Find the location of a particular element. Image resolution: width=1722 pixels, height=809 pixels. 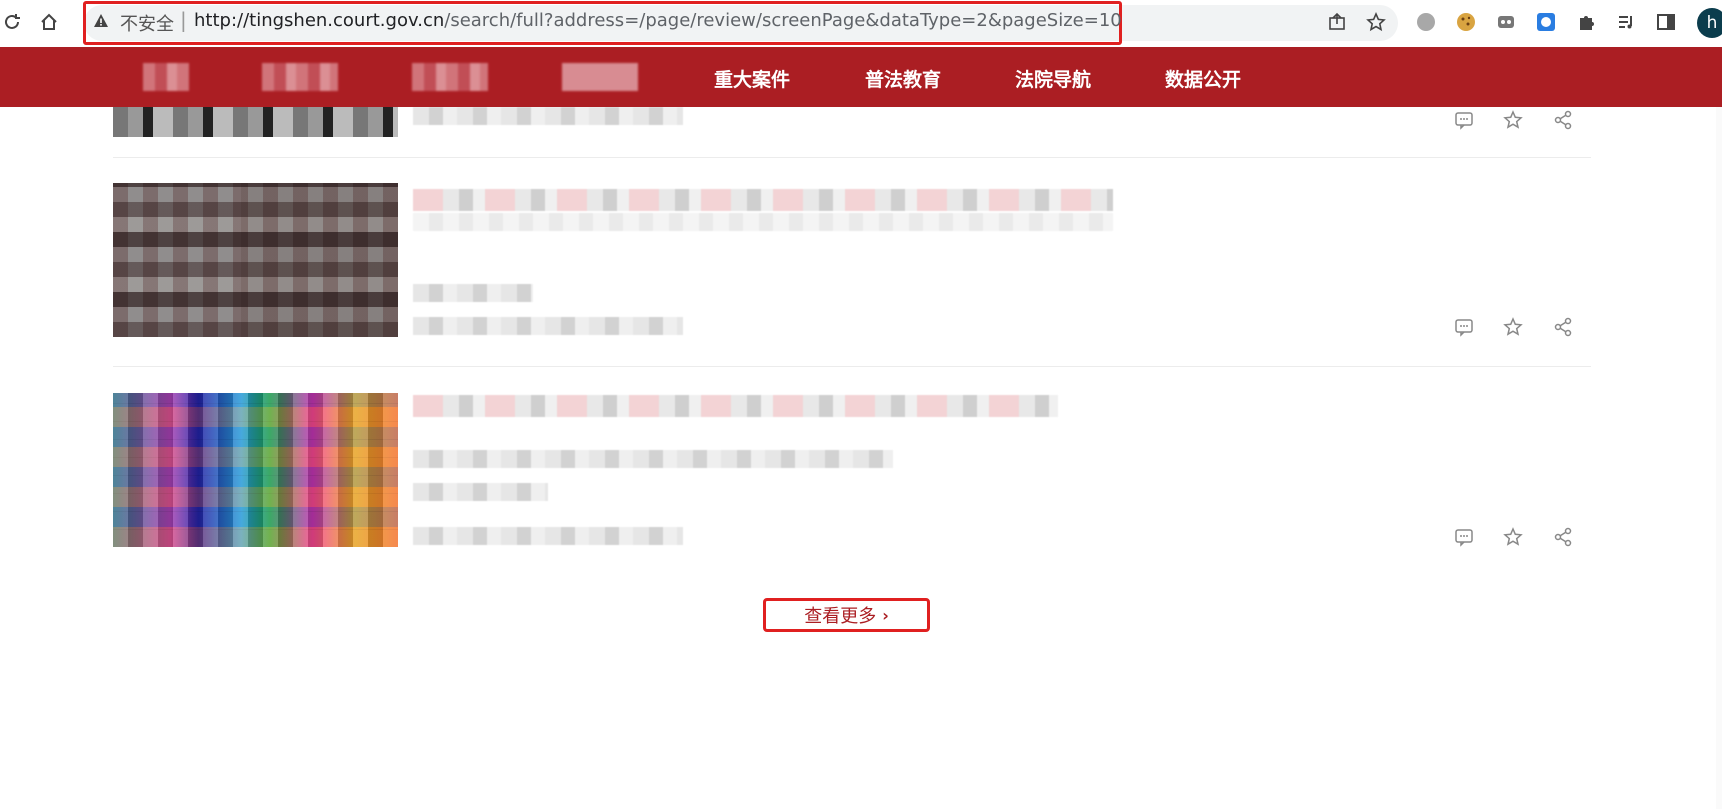

extension-circle-icon is located at coordinates (1426, 22).